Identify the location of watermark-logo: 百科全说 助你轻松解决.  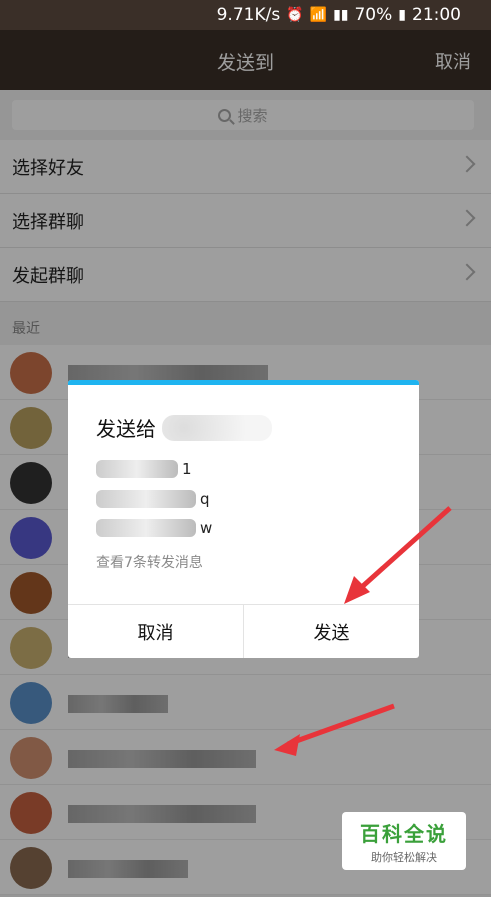
(404, 841).